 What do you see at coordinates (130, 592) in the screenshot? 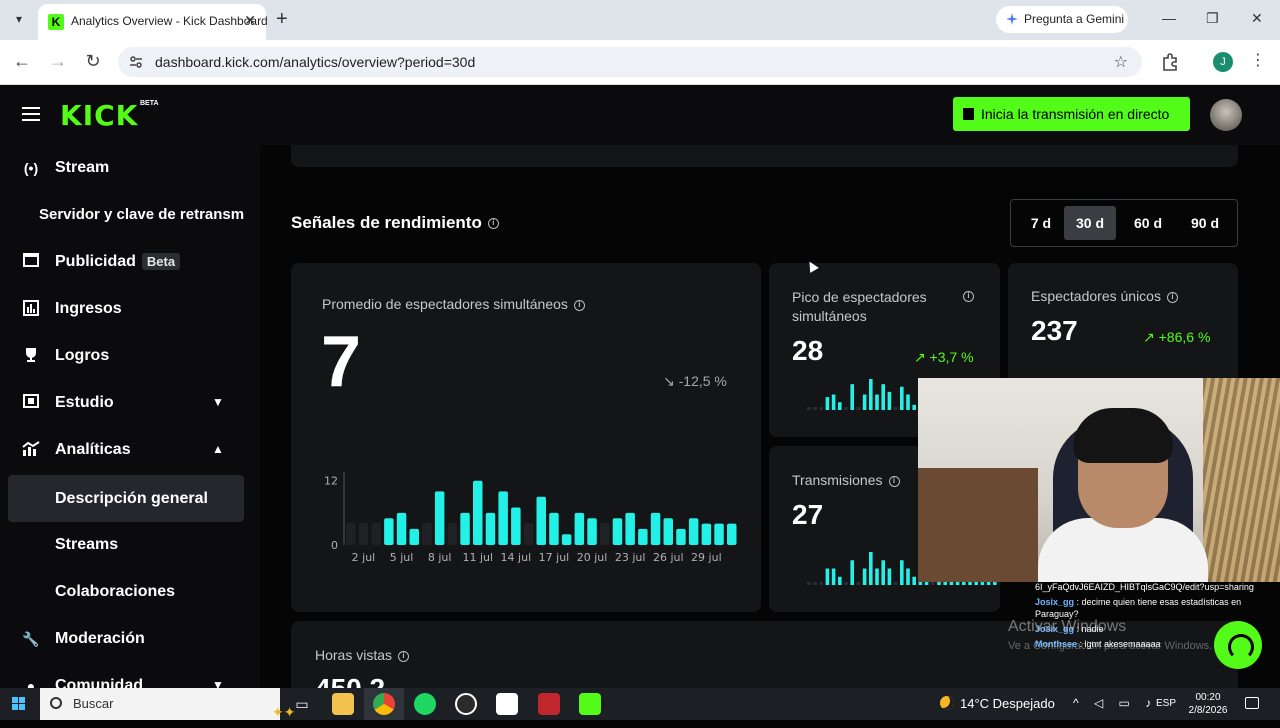
I see `sidebar-item-collaborations: Colaboraciones` at bounding box center [130, 592].